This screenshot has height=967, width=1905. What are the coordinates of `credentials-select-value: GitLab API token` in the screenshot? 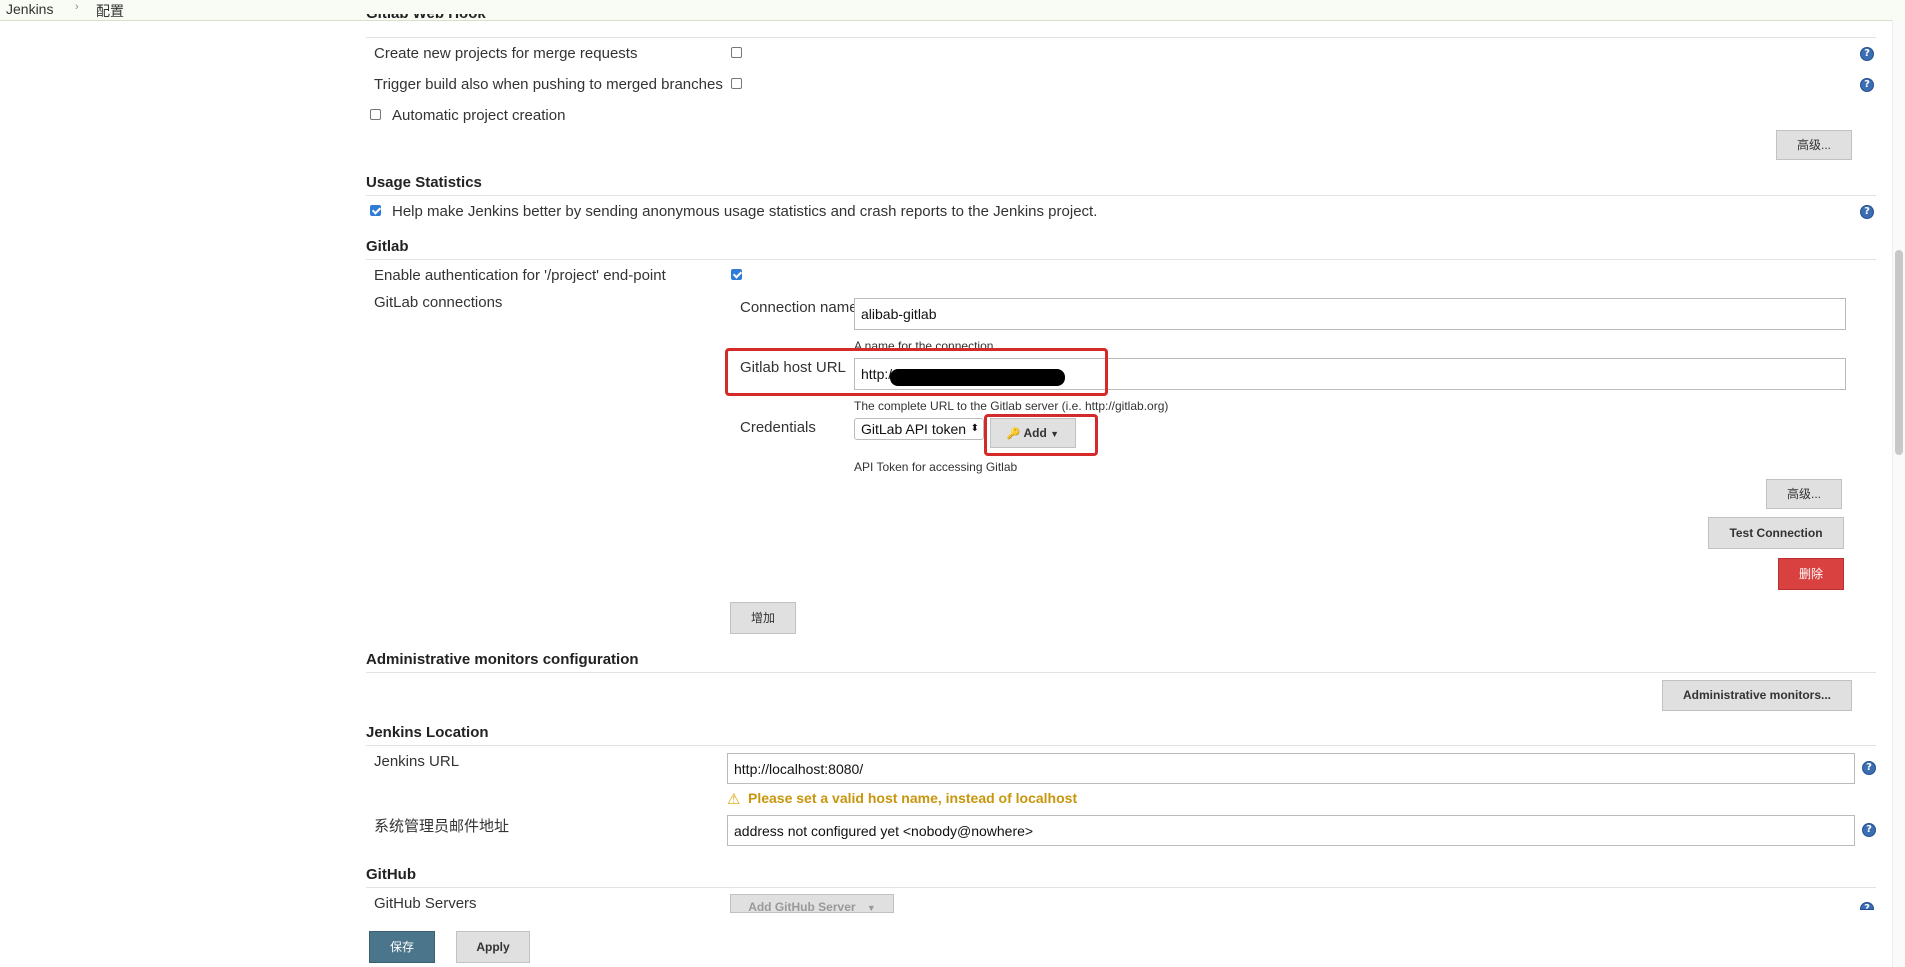 It's located at (914, 429).